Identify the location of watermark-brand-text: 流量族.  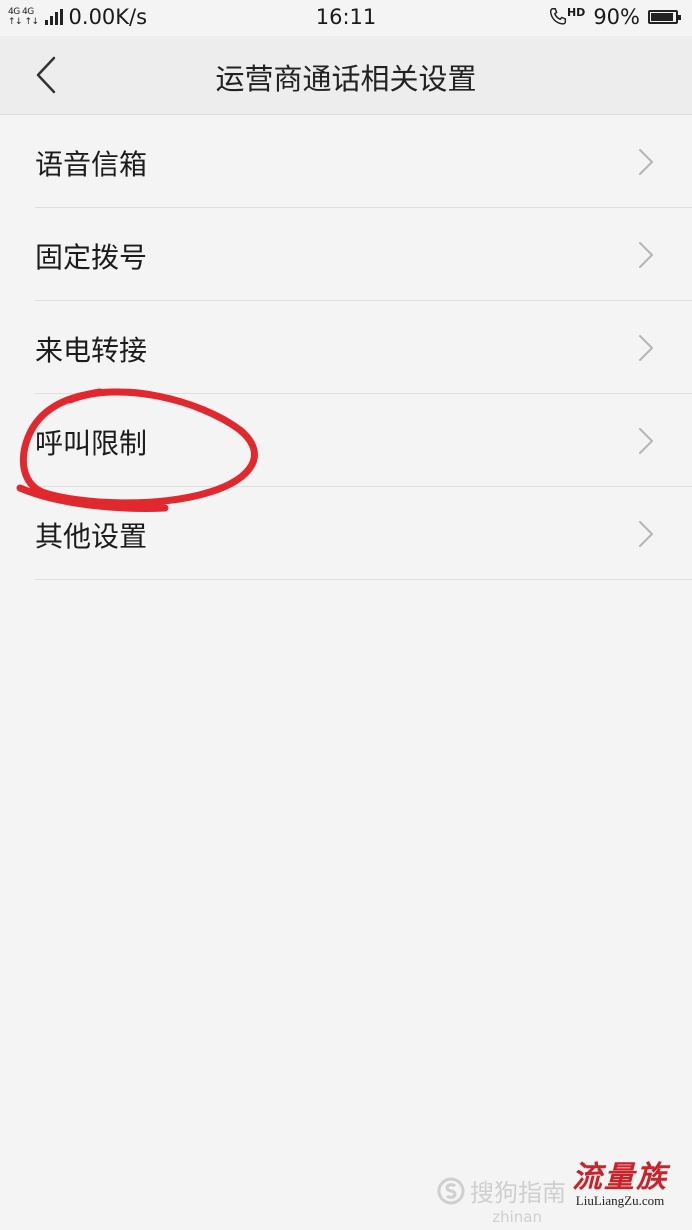
(620, 1177).